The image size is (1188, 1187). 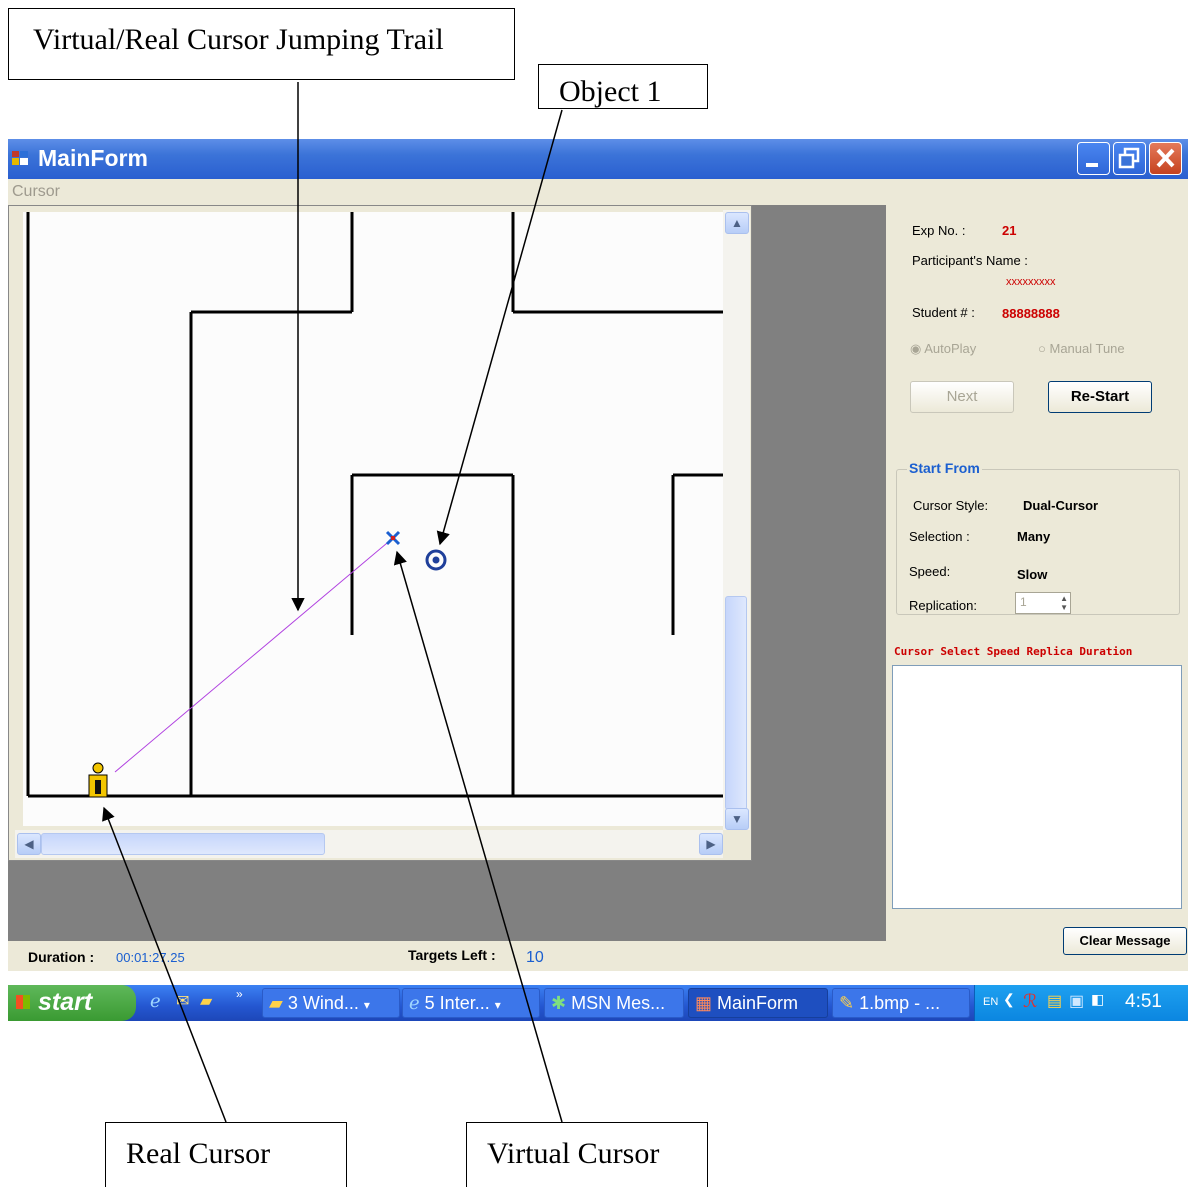 I want to click on ie-quicklaunch-icon: ℯ, so click(x=155, y=1001).